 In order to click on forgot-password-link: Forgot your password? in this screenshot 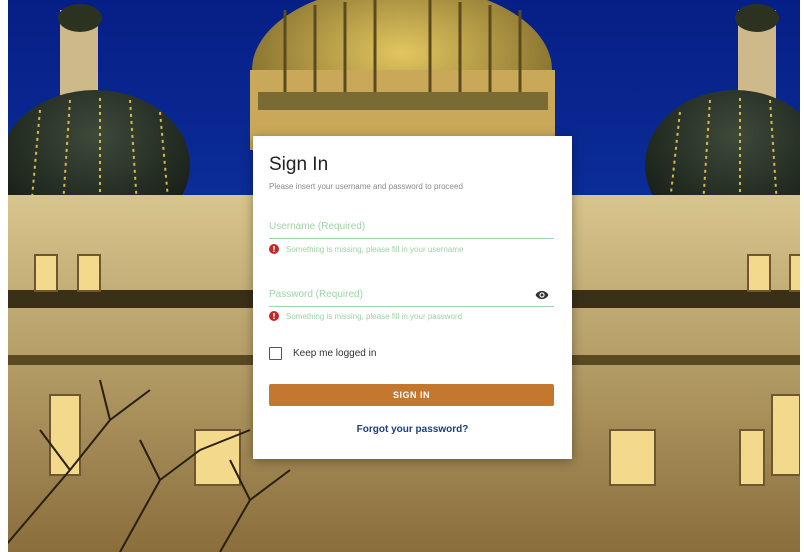, I will do `click(412, 429)`.